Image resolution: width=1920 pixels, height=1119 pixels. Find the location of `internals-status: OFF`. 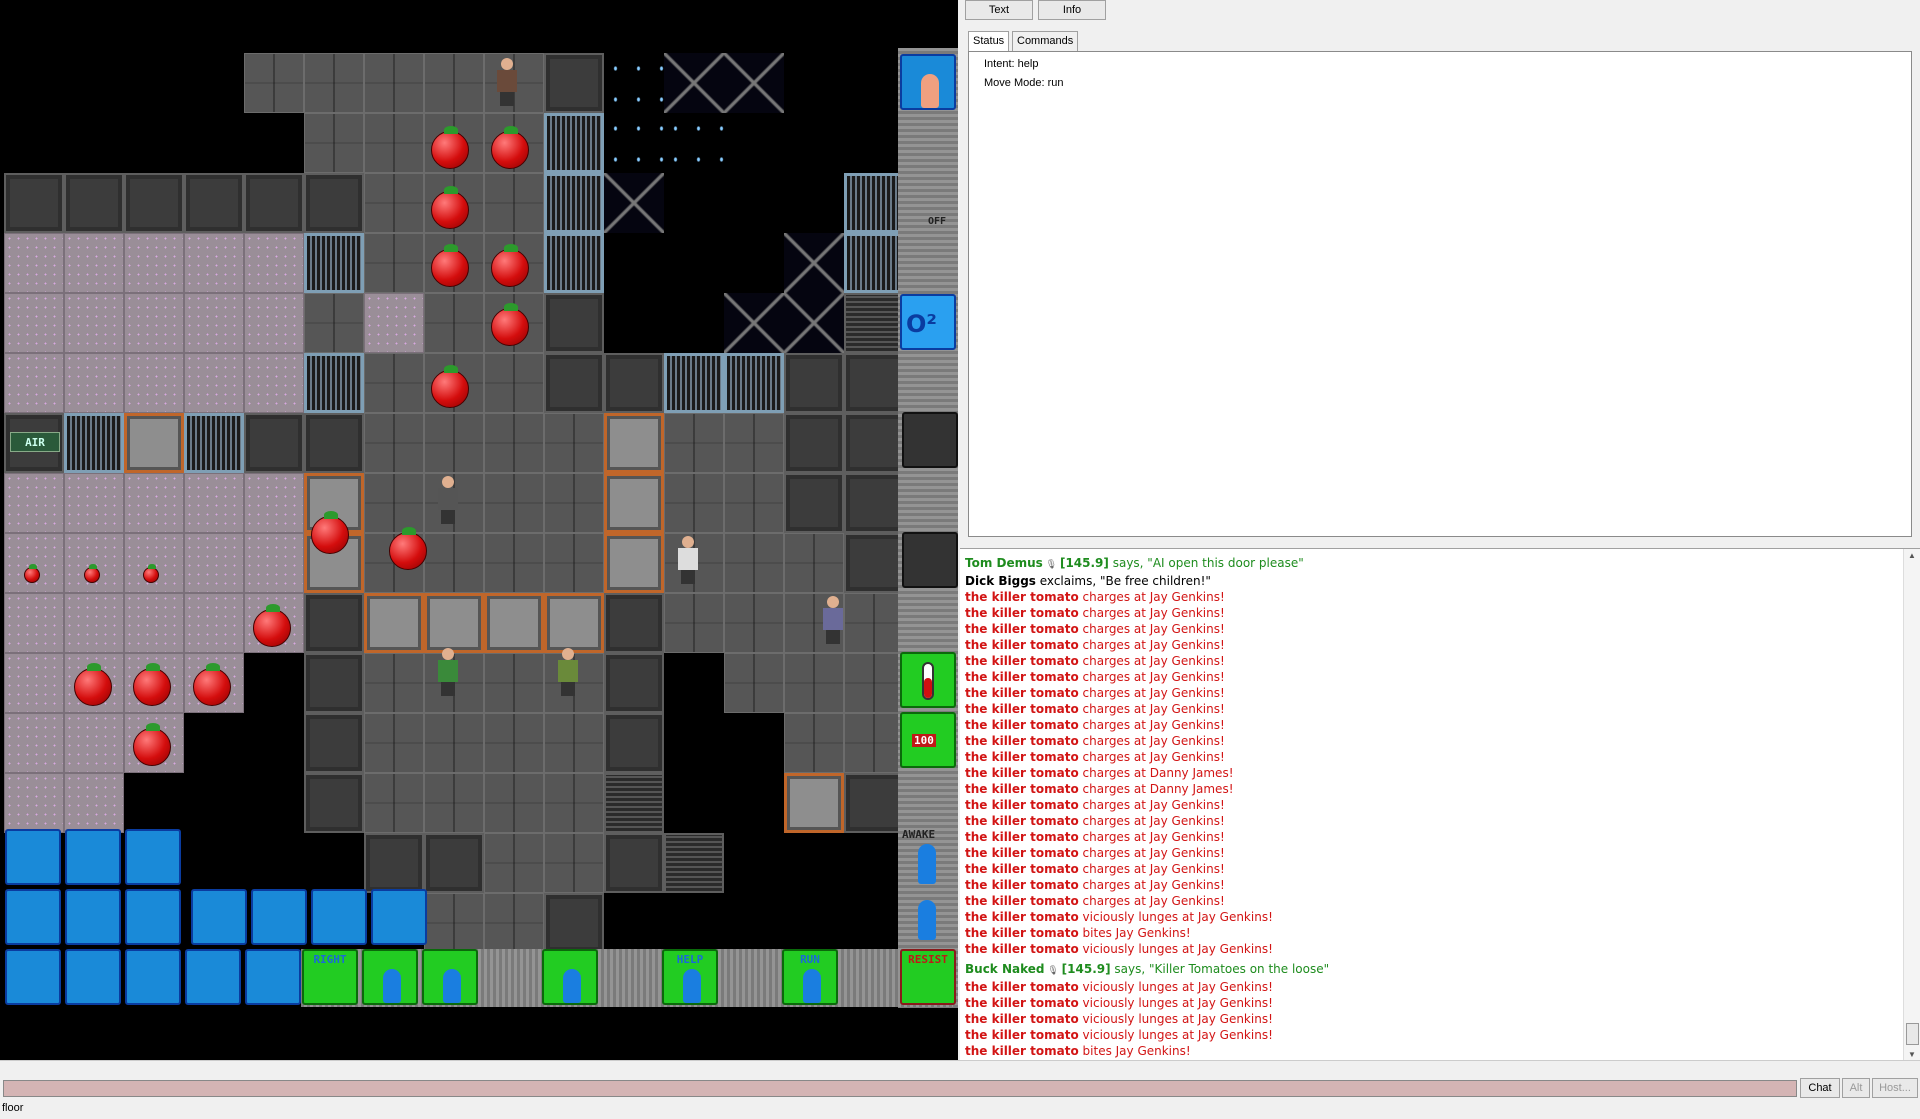

internals-status: OFF is located at coordinates (937, 221).